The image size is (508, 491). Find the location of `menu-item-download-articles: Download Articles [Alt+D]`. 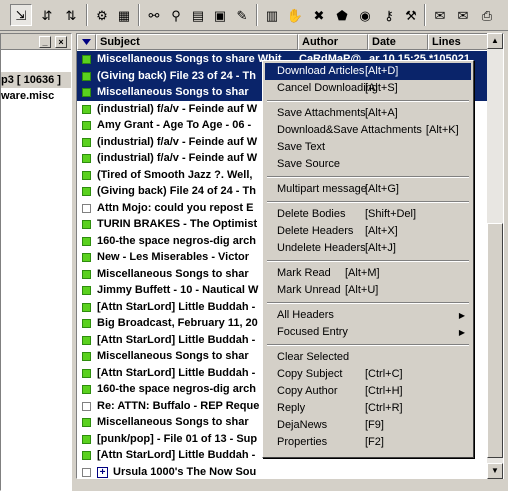

menu-item-download-articles: Download Articles [Alt+D] is located at coordinates (368, 71).